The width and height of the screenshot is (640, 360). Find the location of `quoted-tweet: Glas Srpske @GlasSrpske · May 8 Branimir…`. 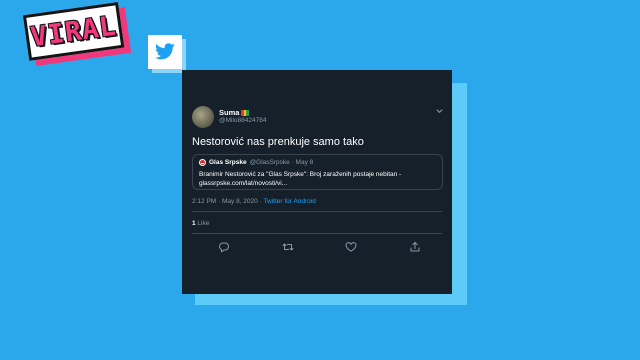

quoted-tweet: Glas Srpske @GlasSrpske · May 8 Branimir… is located at coordinates (317, 172).